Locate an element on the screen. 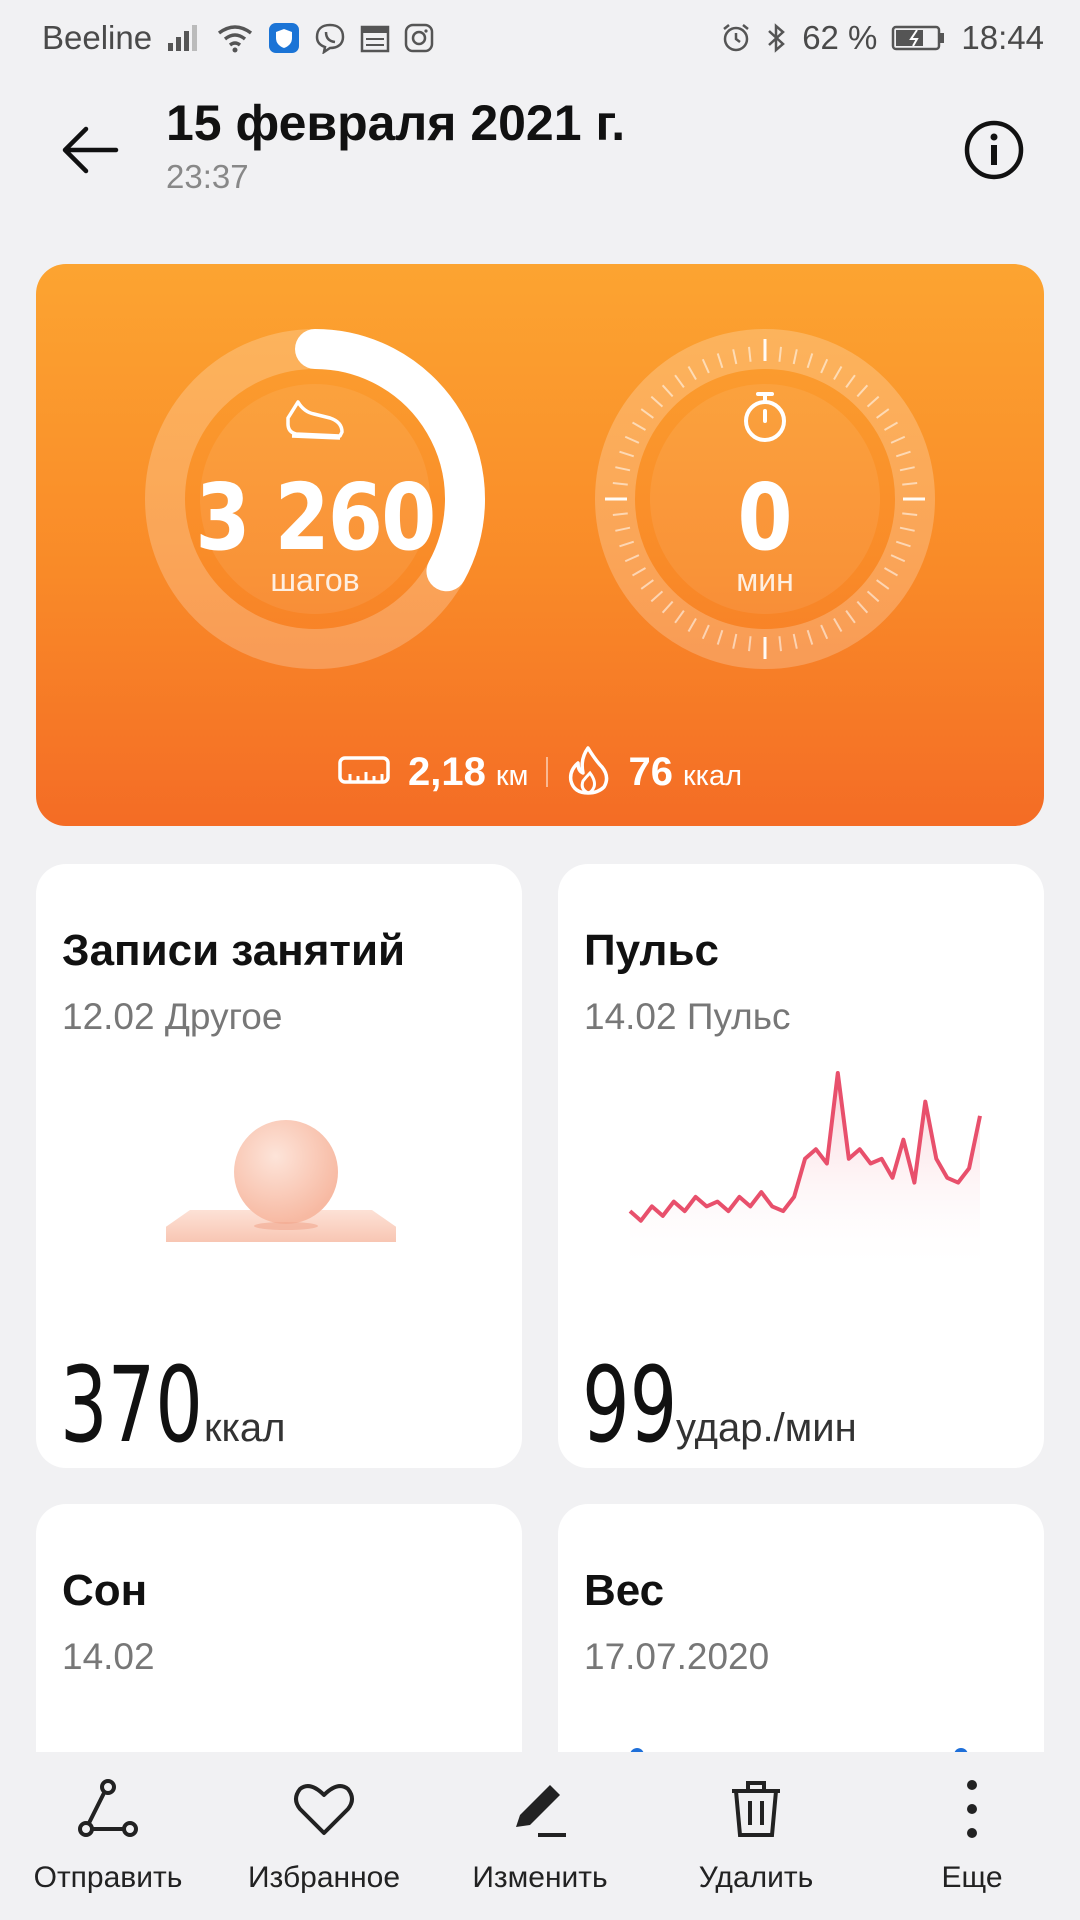  share-button: Отправить is located at coordinates (108, 1836).